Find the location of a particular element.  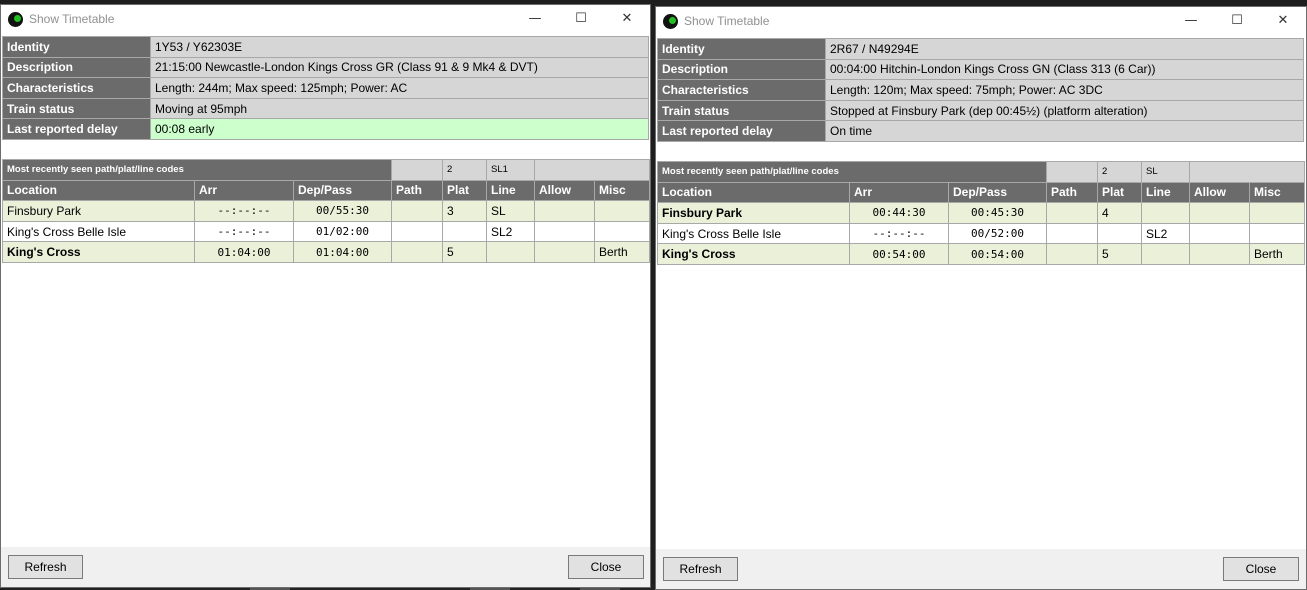

arr-cell: 00:44:30 is located at coordinates (899, 213).